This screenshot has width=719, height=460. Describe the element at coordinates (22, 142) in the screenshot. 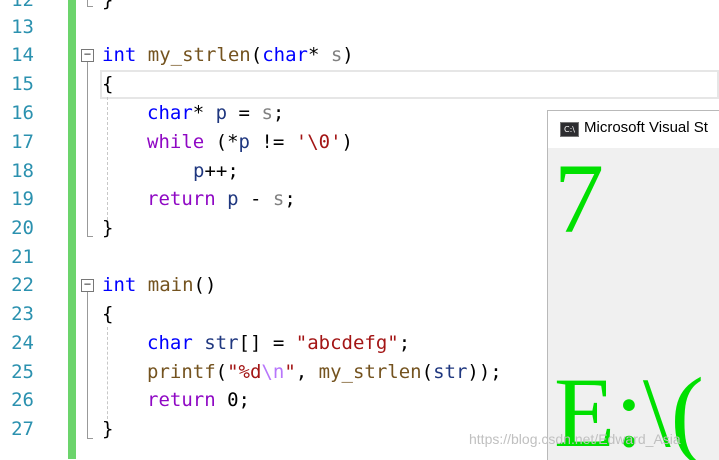

I see `line-number: 17` at that location.